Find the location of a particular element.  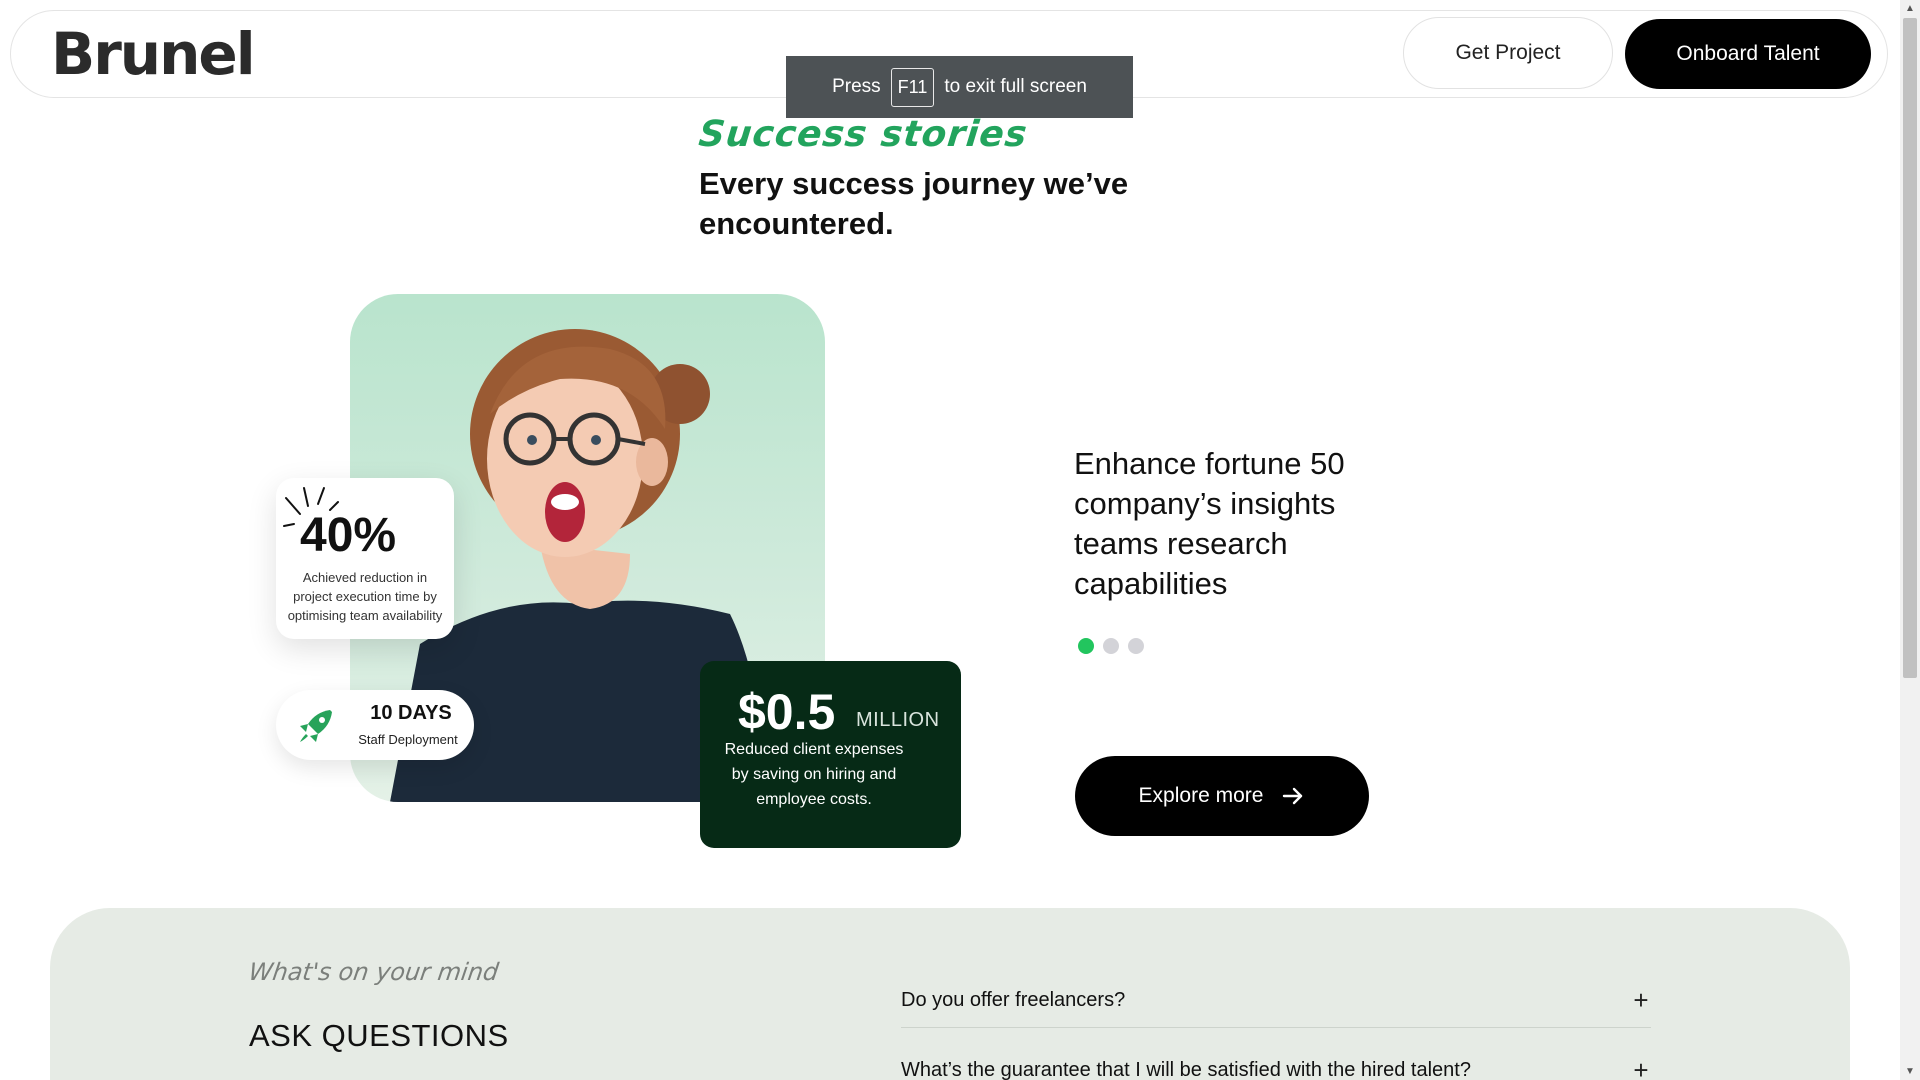

page-scrollbar: ▲ ▼ is located at coordinates (1910, 540).